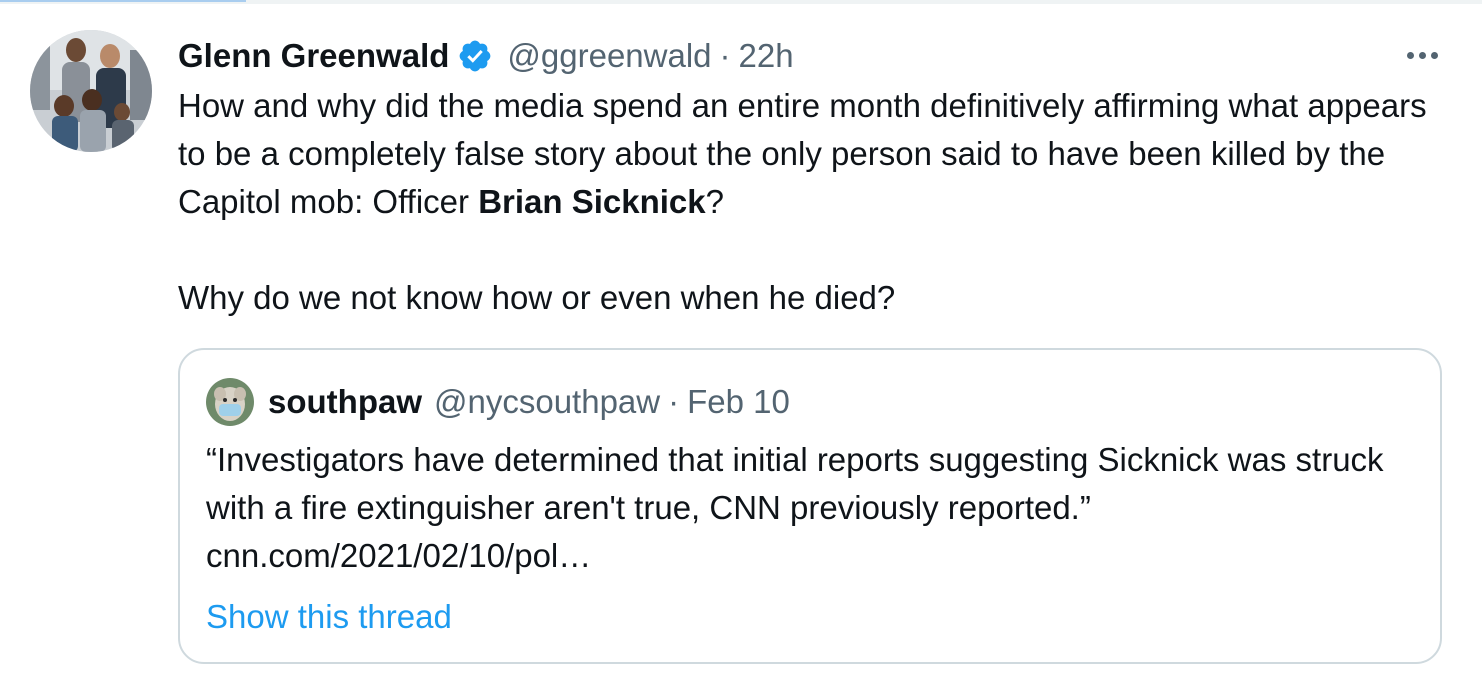  I want to click on author-name: Glenn Greenwald, so click(313, 56).